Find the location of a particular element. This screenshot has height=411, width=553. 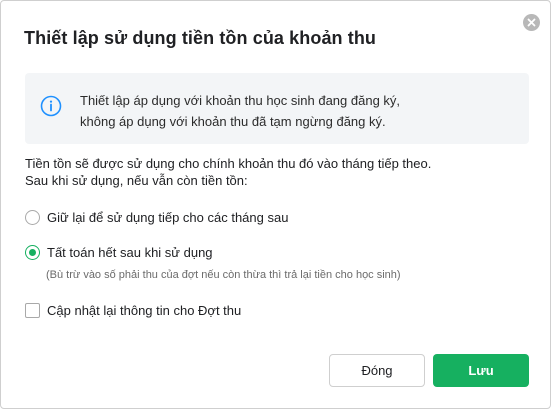

update-checkbox-row: Cập nhật lại thông tin cho Đợt thu is located at coordinates (133, 310).